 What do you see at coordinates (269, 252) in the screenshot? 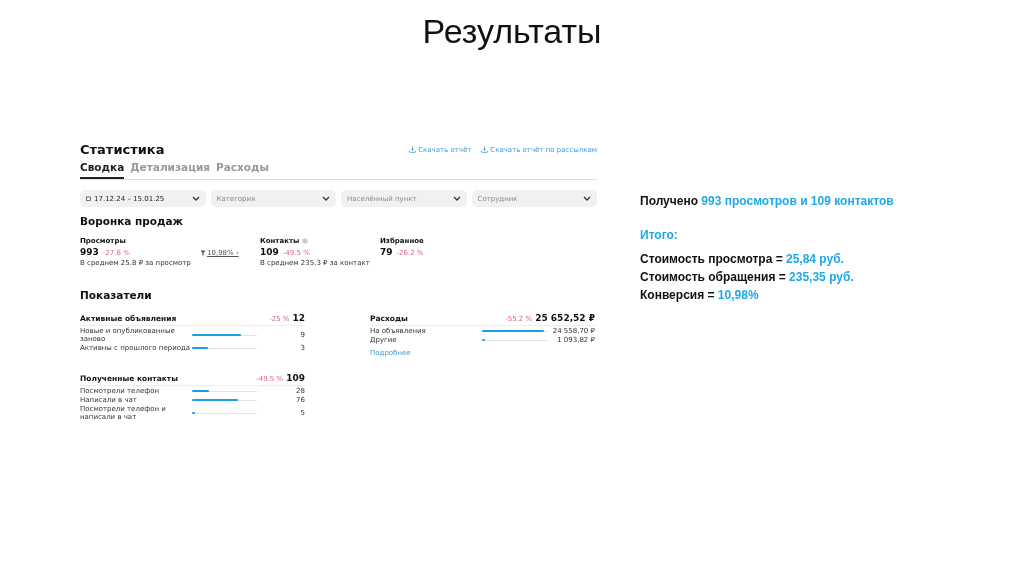
I see `metric-value: 109` at bounding box center [269, 252].